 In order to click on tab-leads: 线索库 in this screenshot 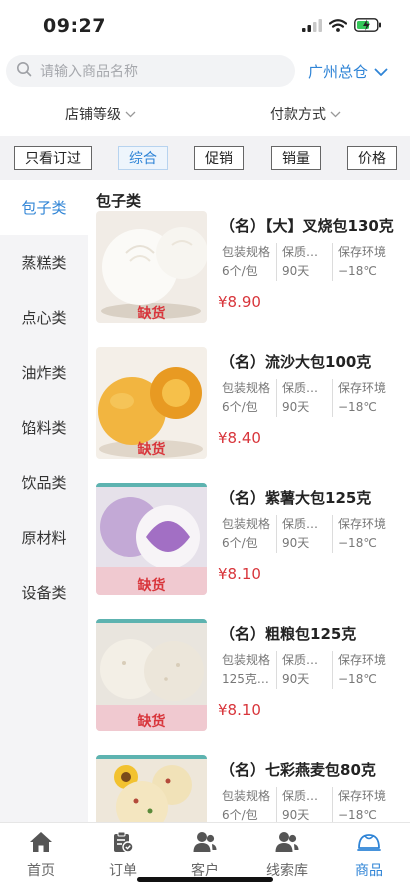, I will do `click(287, 855)`.